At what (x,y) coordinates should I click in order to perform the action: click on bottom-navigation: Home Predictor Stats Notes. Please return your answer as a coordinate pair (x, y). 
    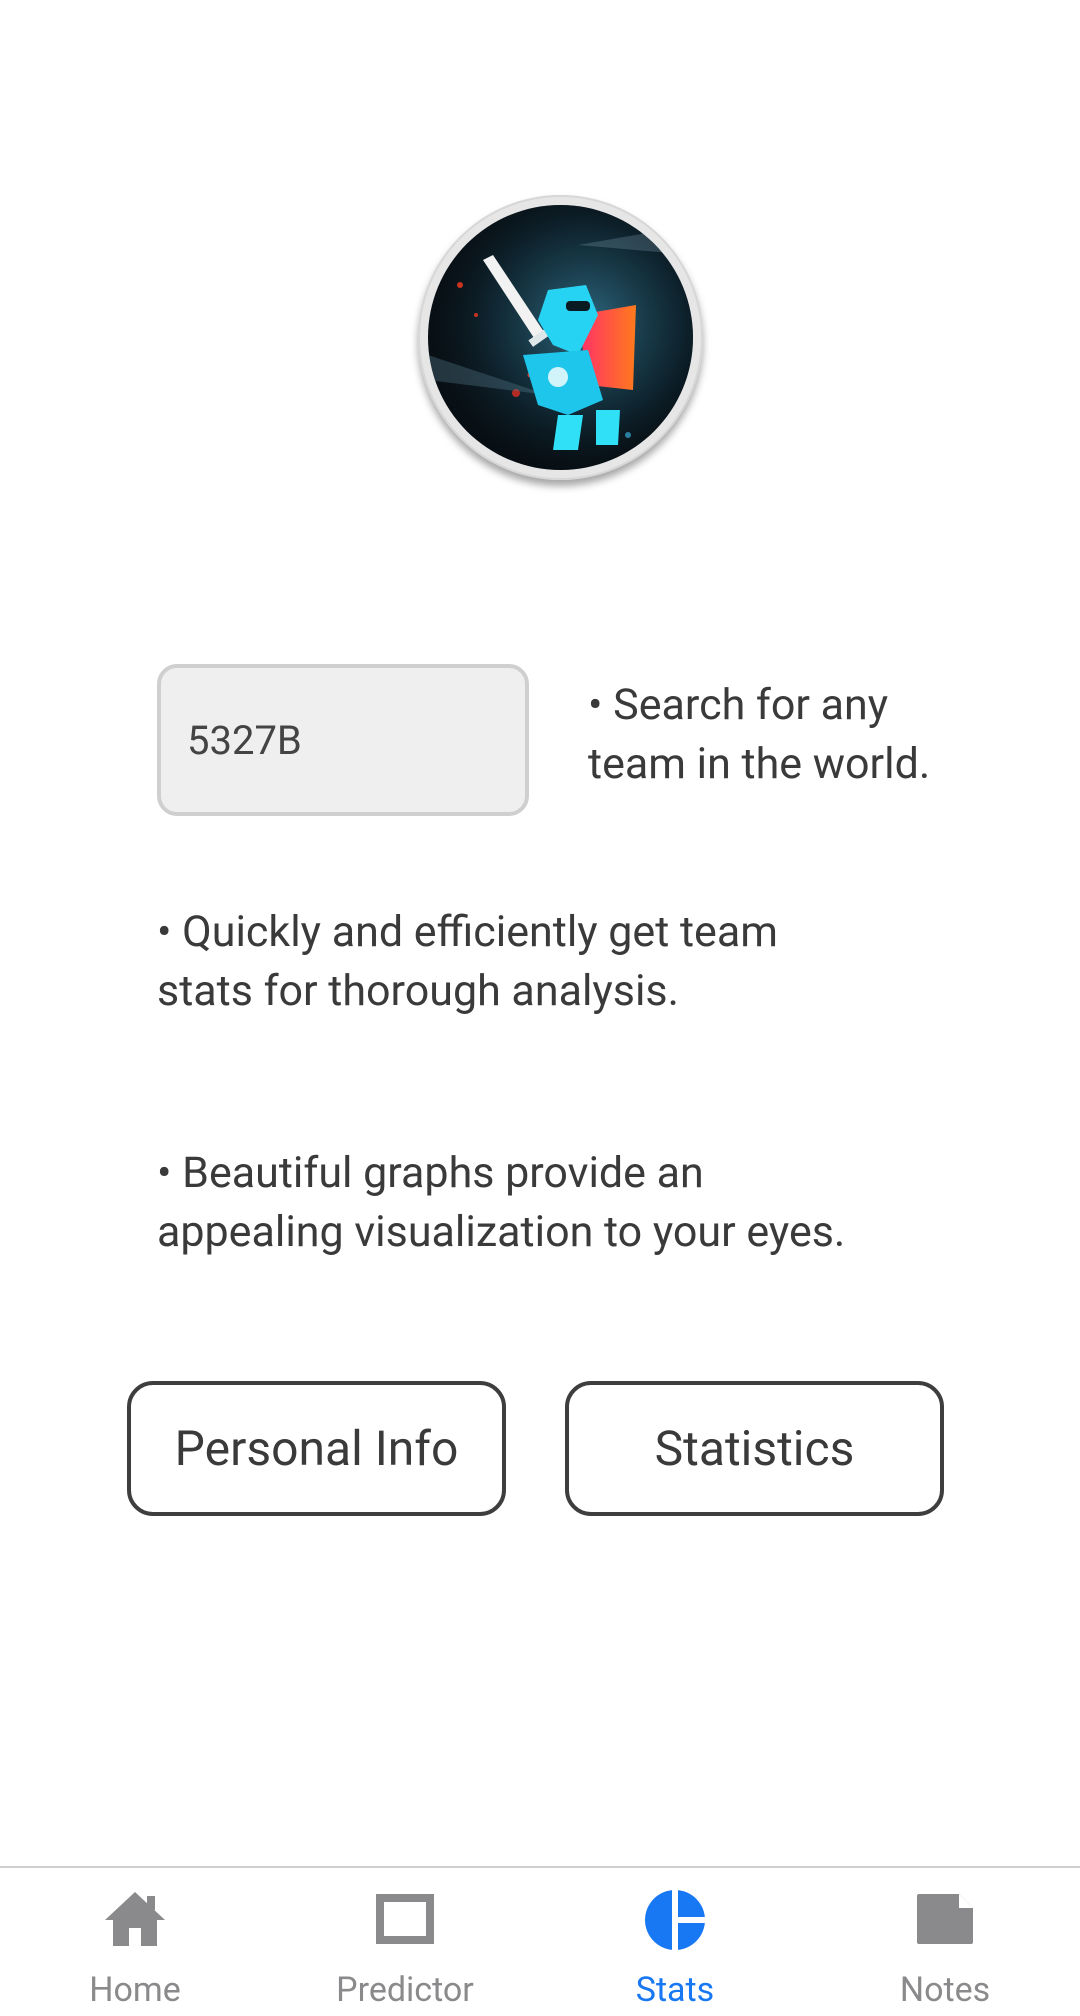
    Looking at the image, I should click on (540, 1941).